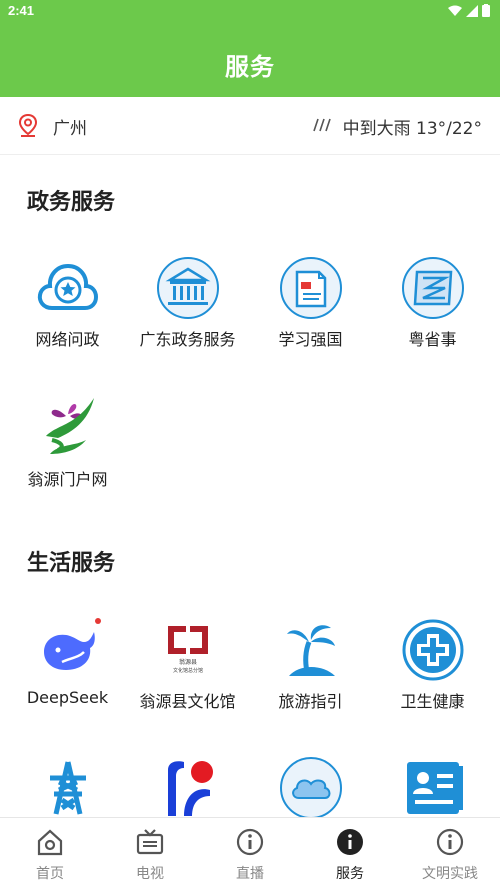 Image resolution: width=500 pixels, height=889 pixels. Describe the element at coordinates (187, 662) in the screenshot. I see `logo-text-line-1: 翁源县` at that location.